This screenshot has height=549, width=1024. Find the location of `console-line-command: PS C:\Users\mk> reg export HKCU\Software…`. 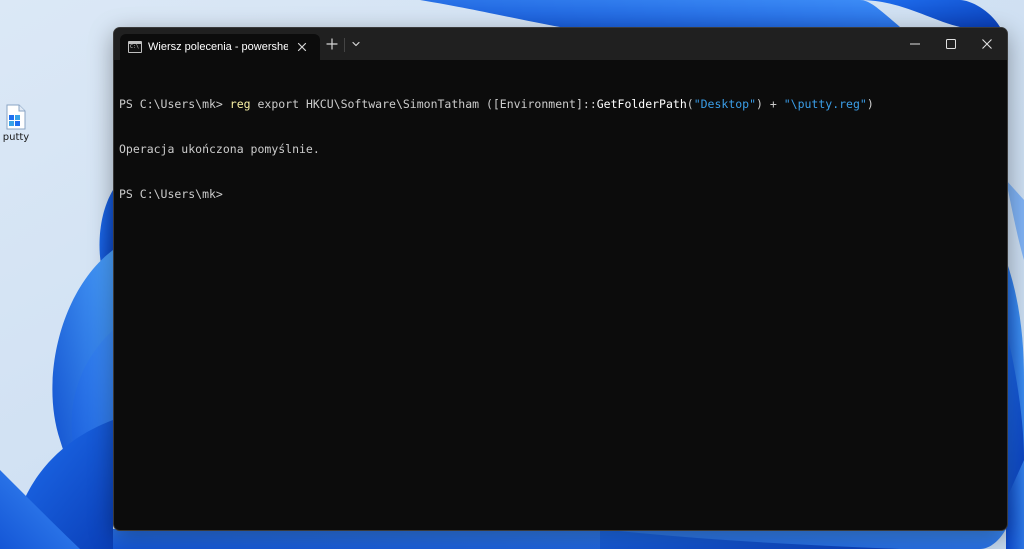

console-line-command: PS C:\Users\mk> reg export HKCU\Software… is located at coordinates (559, 104).